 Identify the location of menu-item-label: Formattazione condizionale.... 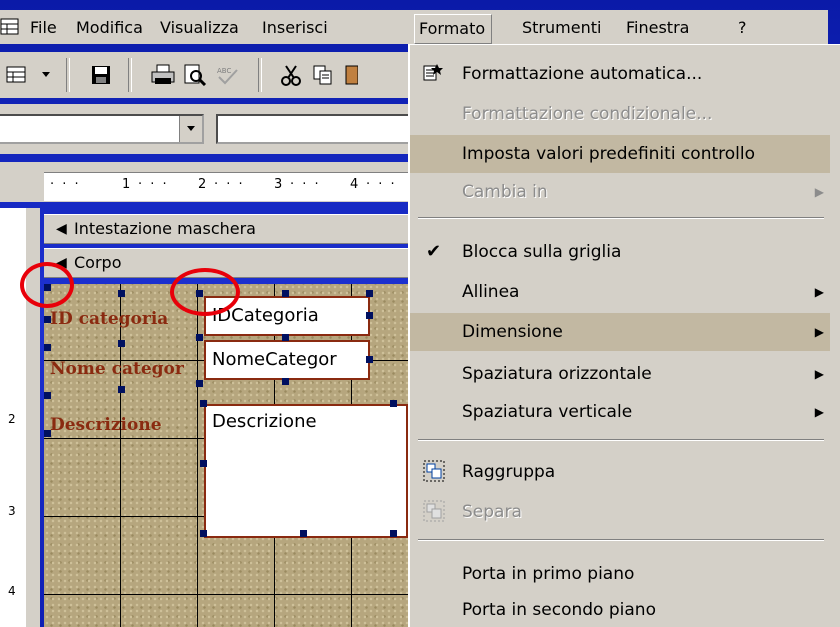
(587, 114).